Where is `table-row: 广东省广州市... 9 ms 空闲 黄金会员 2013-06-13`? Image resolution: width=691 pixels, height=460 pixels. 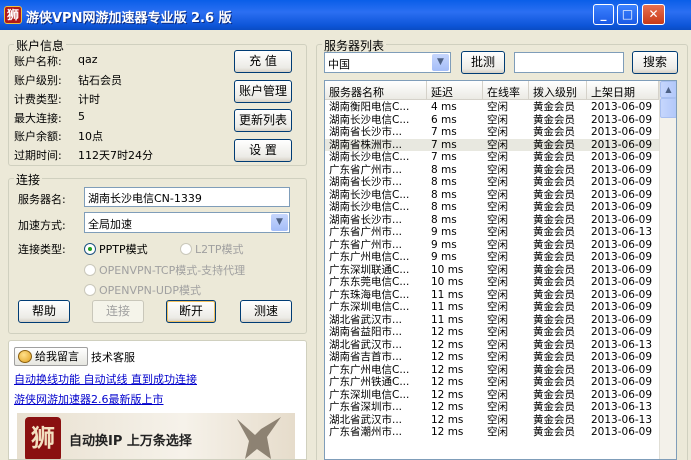
table-row: 广东省广州市... 9 ms 空闲 黄金会员 2013-06-13 is located at coordinates (492, 232).